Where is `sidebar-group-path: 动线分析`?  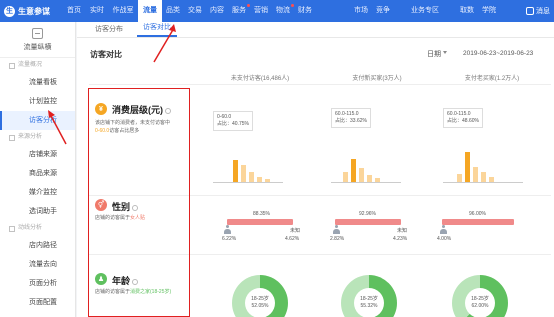 sidebar-group-path: 动线分析 is located at coordinates (37, 228).